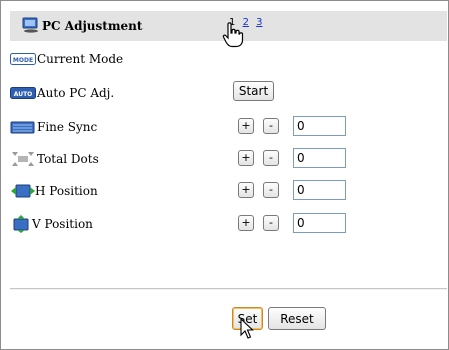 The image size is (449, 350). Describe the element at coordinates (30, 25) in the screenshot. I see `pc-monitor-icon` at that location.